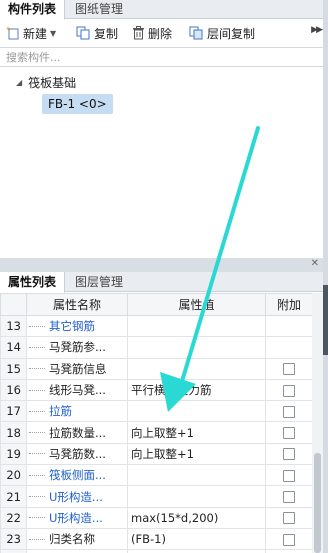 Image resolution: width=328 pixels, height=553 pixels. What do you see at coordinates (33, 10) in the screenshot?
I see `tab-component-list: 构件列表` at bounding box center [33, 10].